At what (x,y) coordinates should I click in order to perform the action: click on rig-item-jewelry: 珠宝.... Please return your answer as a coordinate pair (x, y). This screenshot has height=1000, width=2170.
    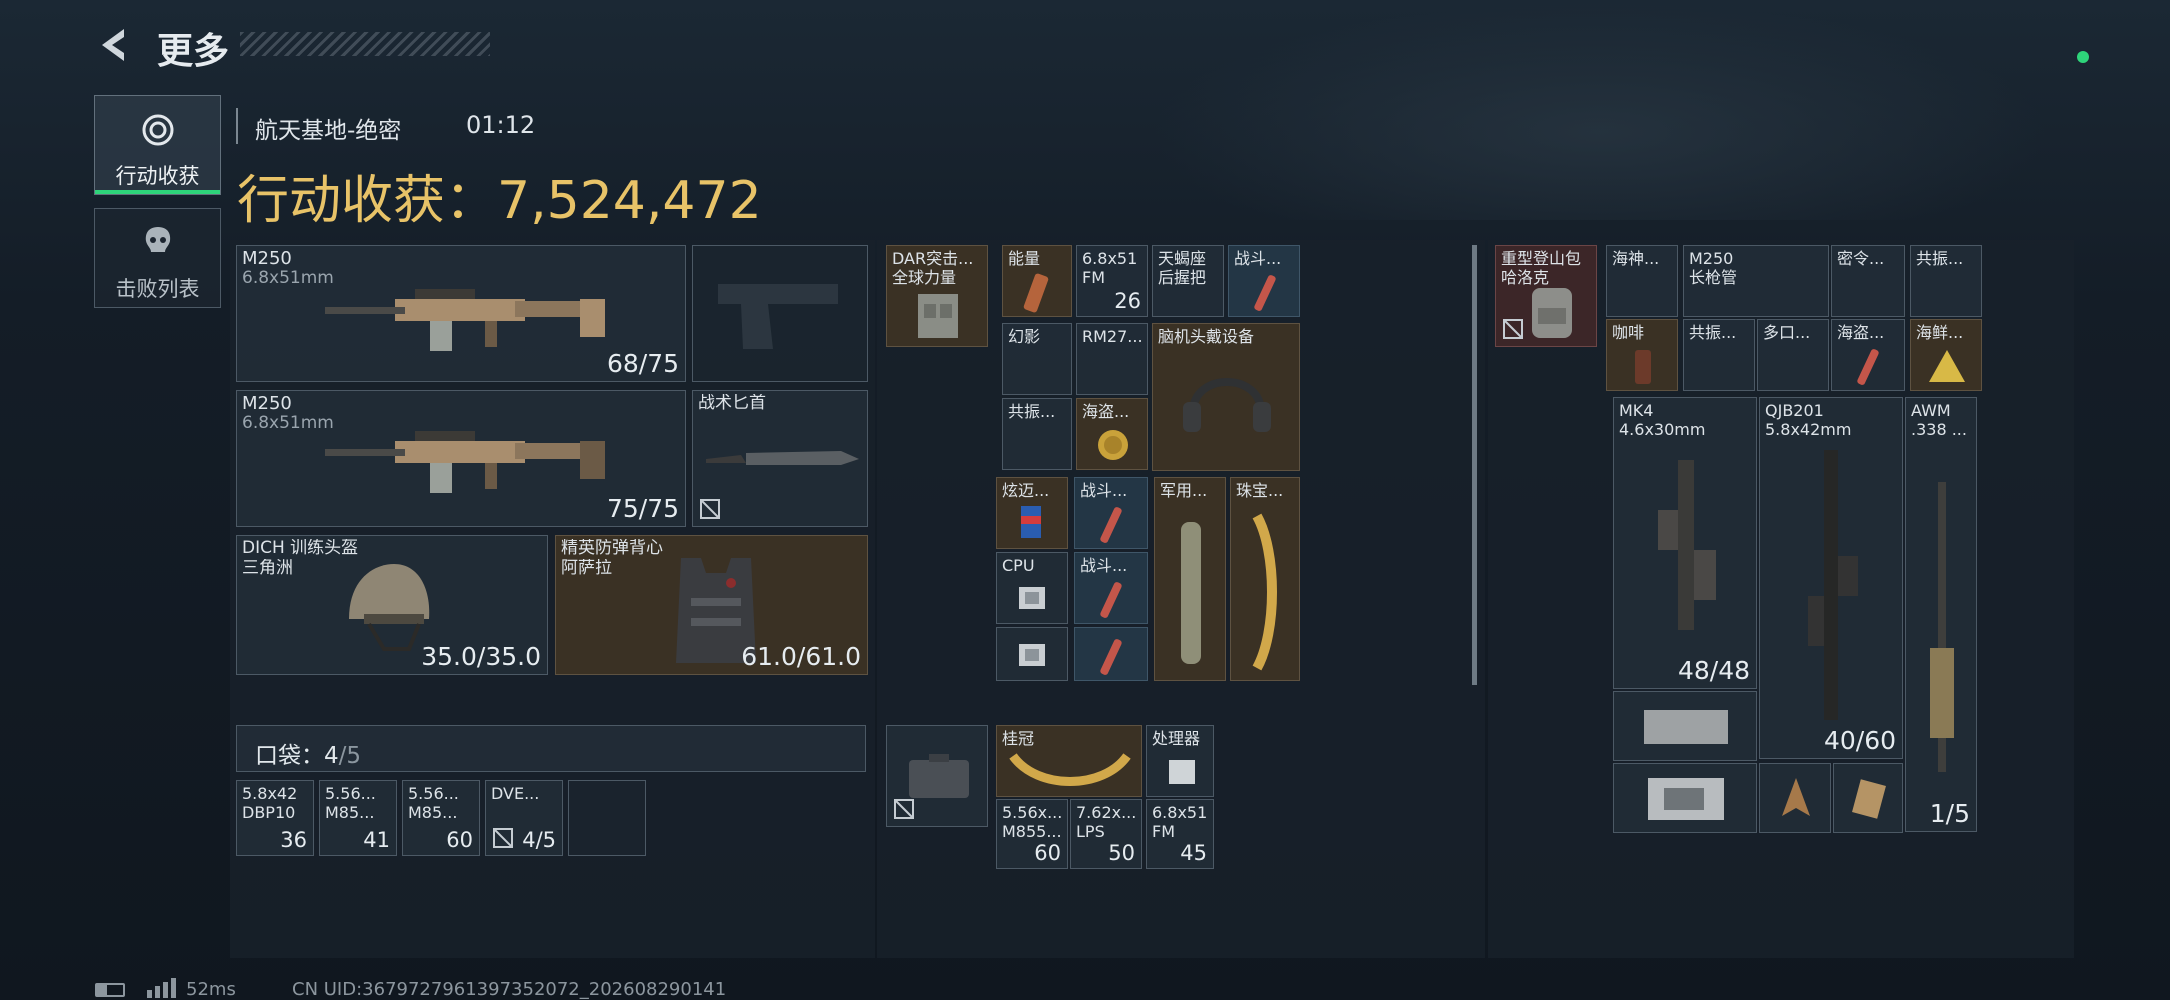
    Looking at the image, I should click on (1265, 579).